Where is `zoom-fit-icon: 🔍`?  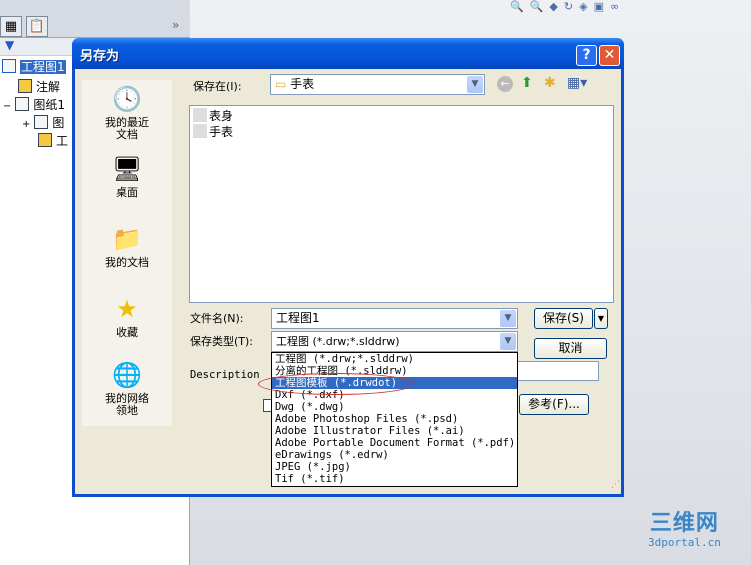
zoom-fit-icon: 🔍 is located at coordinates (520, 6).